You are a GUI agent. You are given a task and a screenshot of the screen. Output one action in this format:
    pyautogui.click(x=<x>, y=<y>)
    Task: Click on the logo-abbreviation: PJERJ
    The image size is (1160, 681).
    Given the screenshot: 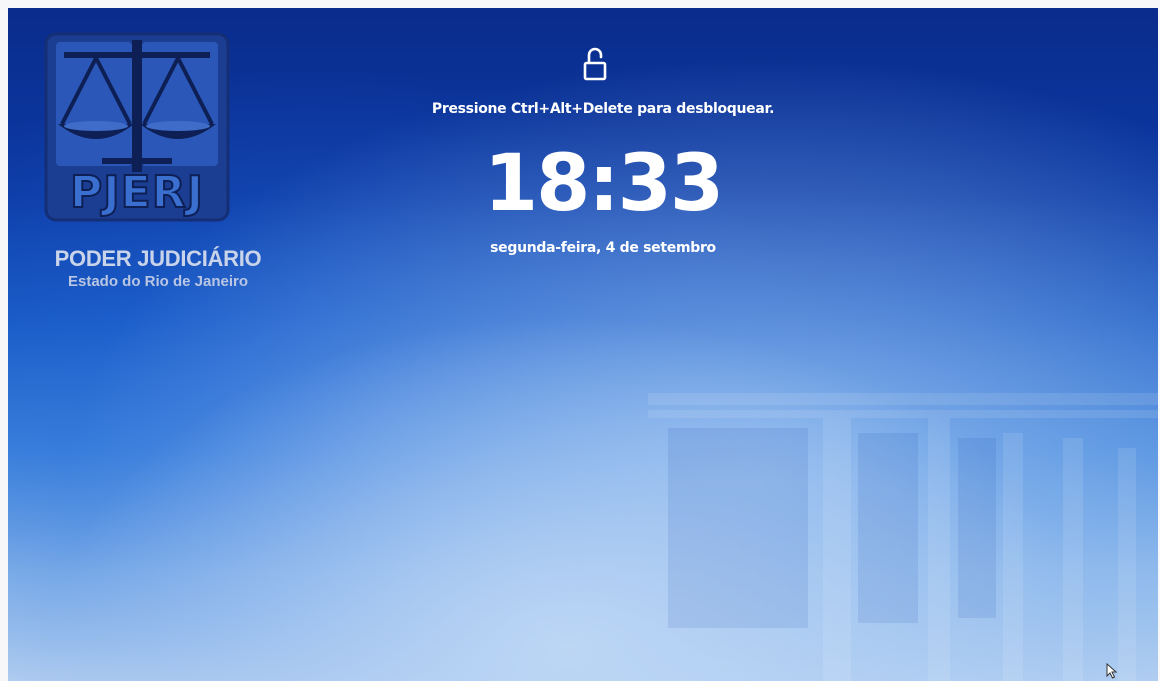 What is the action you would take?
    pyautogui.click(x=136, y=193)
    